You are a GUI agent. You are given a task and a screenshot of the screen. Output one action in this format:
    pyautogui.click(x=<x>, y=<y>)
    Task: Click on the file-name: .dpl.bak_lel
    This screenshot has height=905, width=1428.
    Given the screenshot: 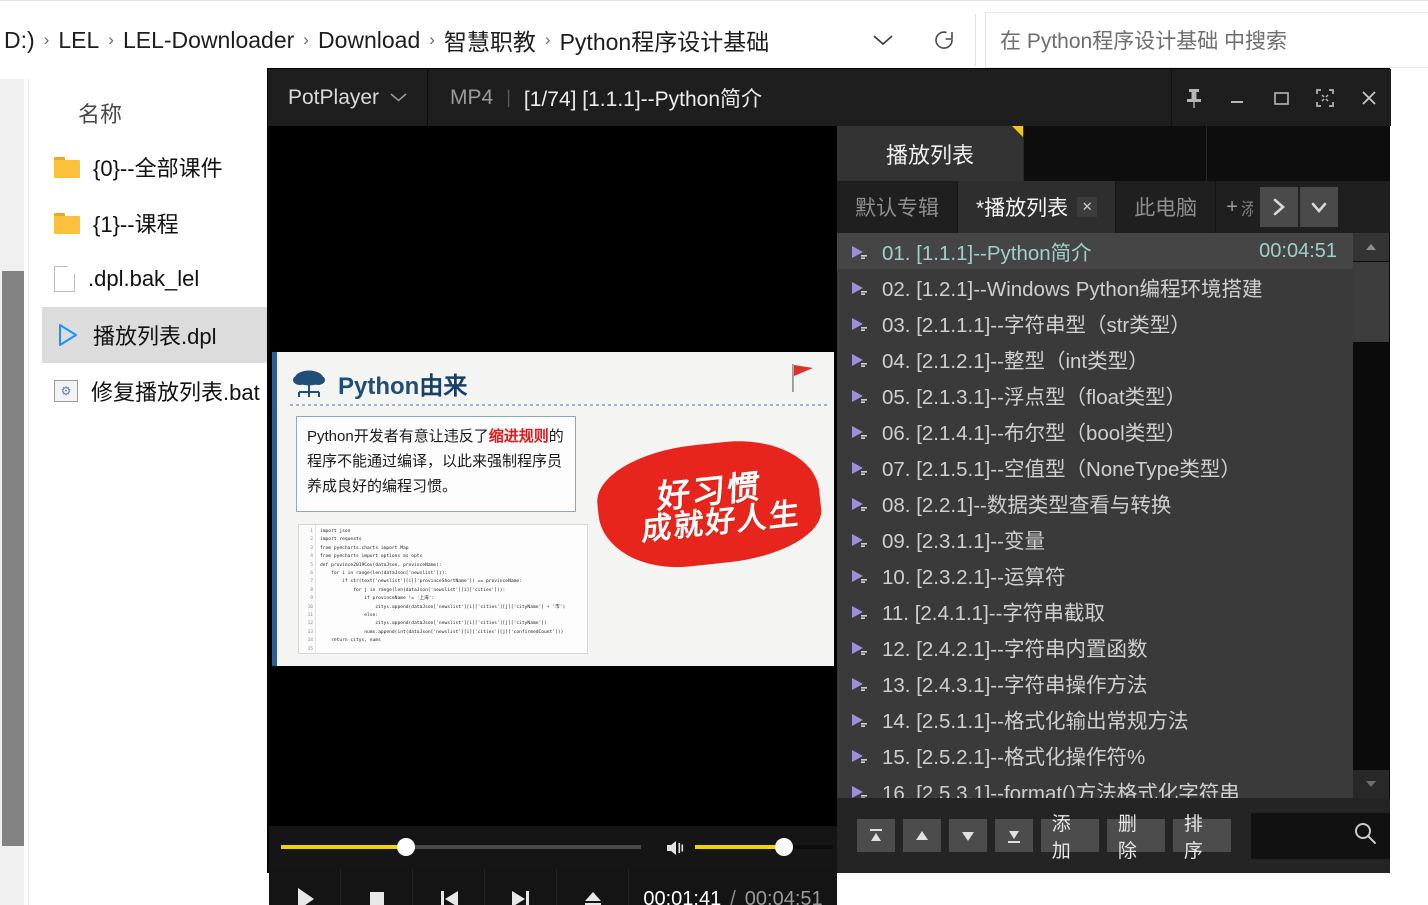 What is the action you would take?
    pyautogui.click(x=144, y=278)
    